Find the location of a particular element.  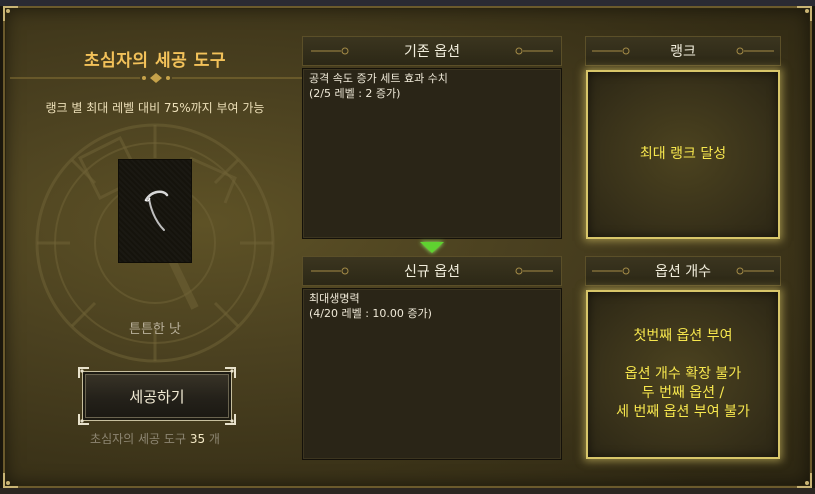

new-option-title: 신규 옵션 is located at coordinates (432, 272).